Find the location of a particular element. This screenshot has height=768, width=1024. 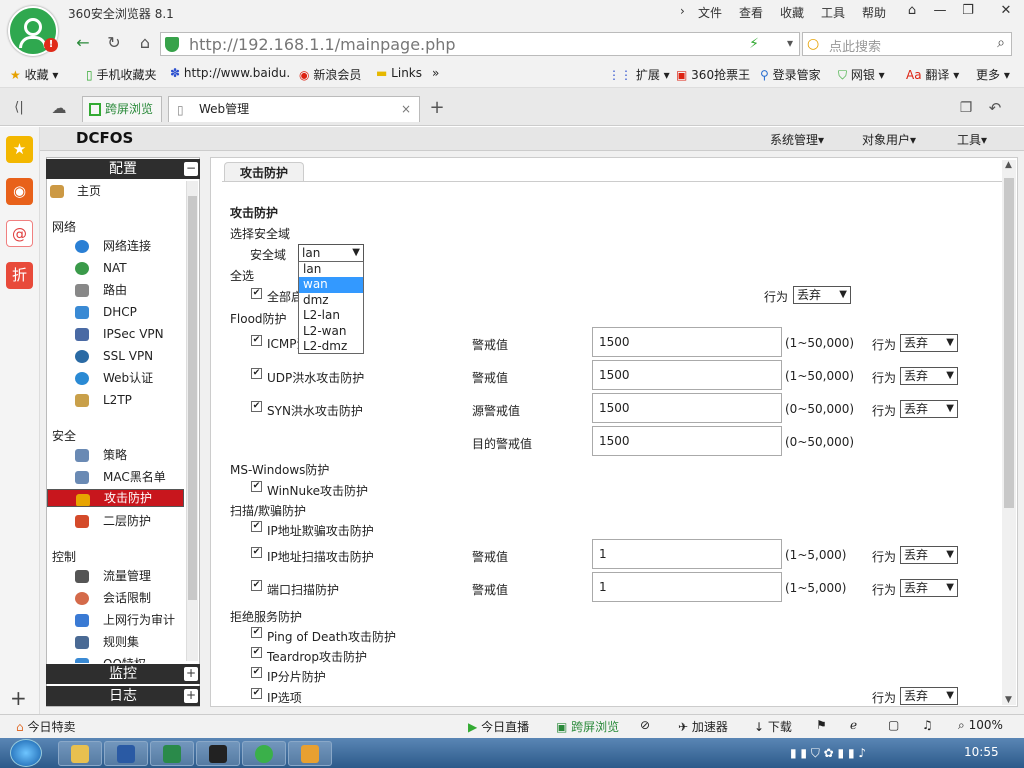

menu-view: 查看 is located at coordinates (751, 12).